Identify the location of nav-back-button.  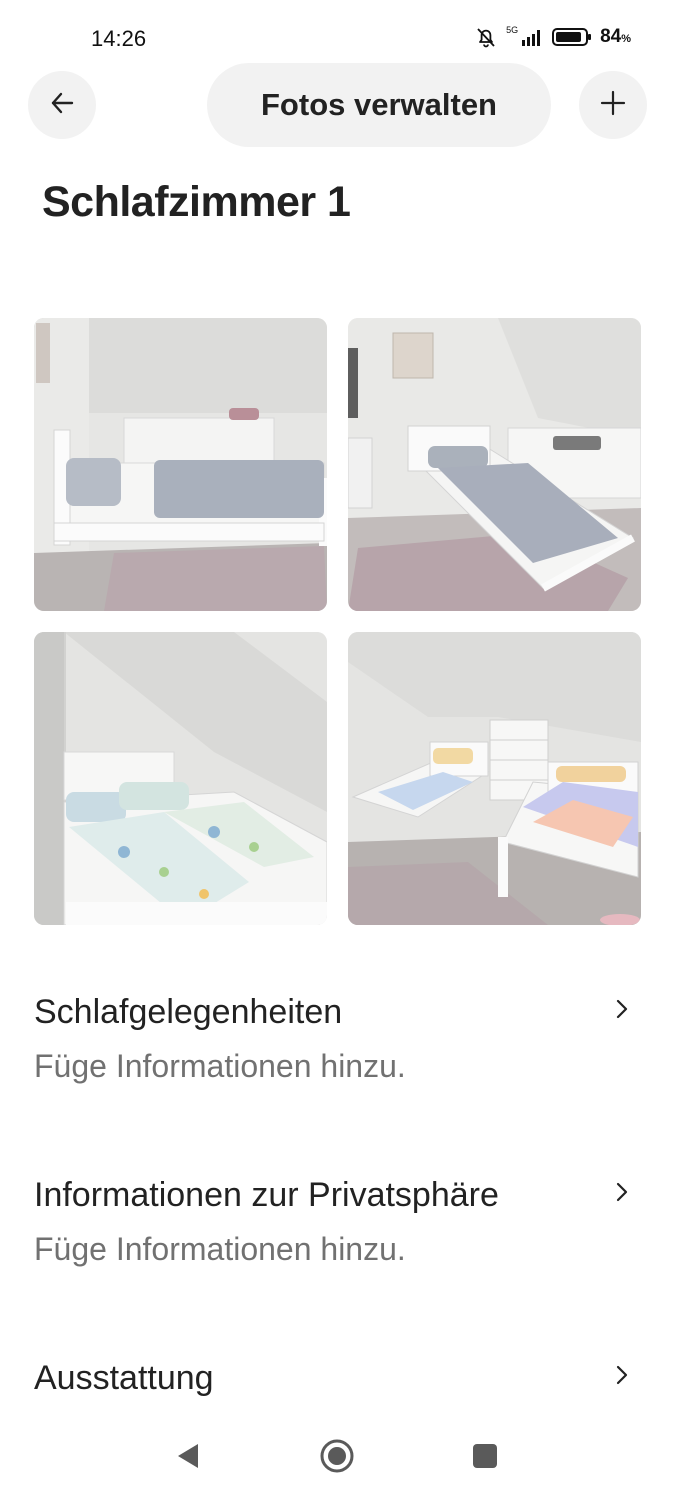
(188, 1458).